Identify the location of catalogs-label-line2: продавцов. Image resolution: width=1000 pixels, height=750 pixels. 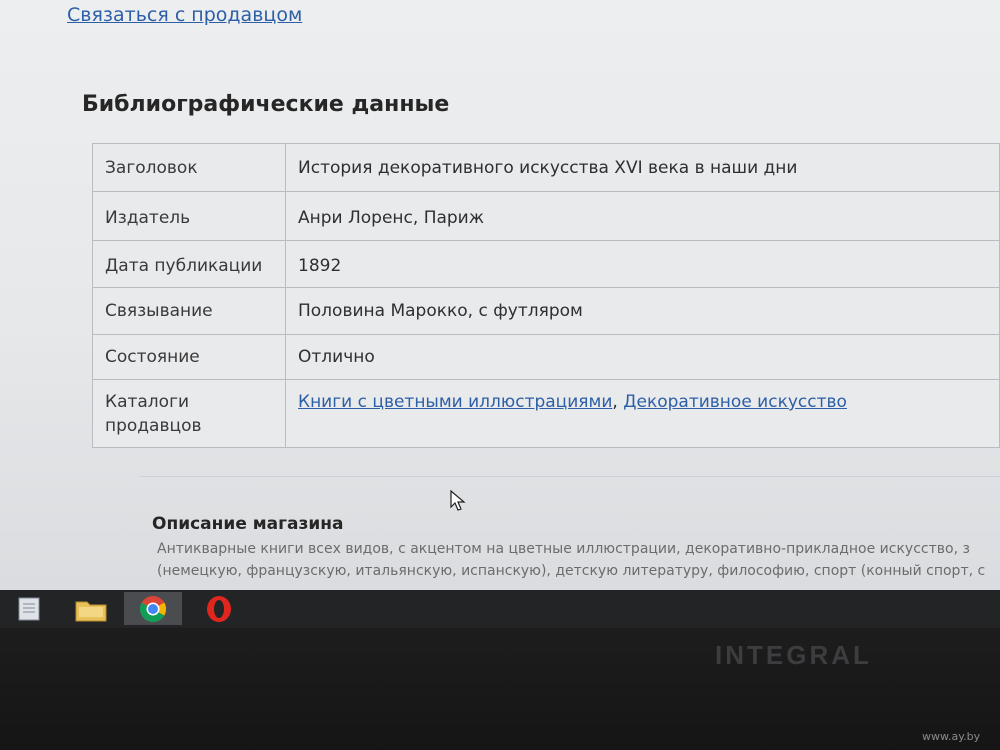
(153, 426).